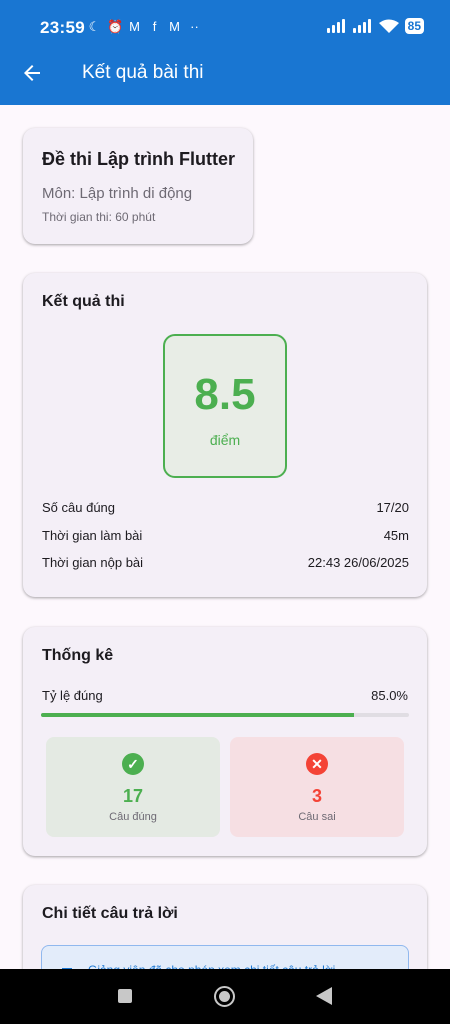 The height and width of the screenshot is (1024, 450). What do you see at coordinates (92, 535) in the screenshot?
I see `result-row-label: Thời gian làm bài` at bounding box center [92, 535].